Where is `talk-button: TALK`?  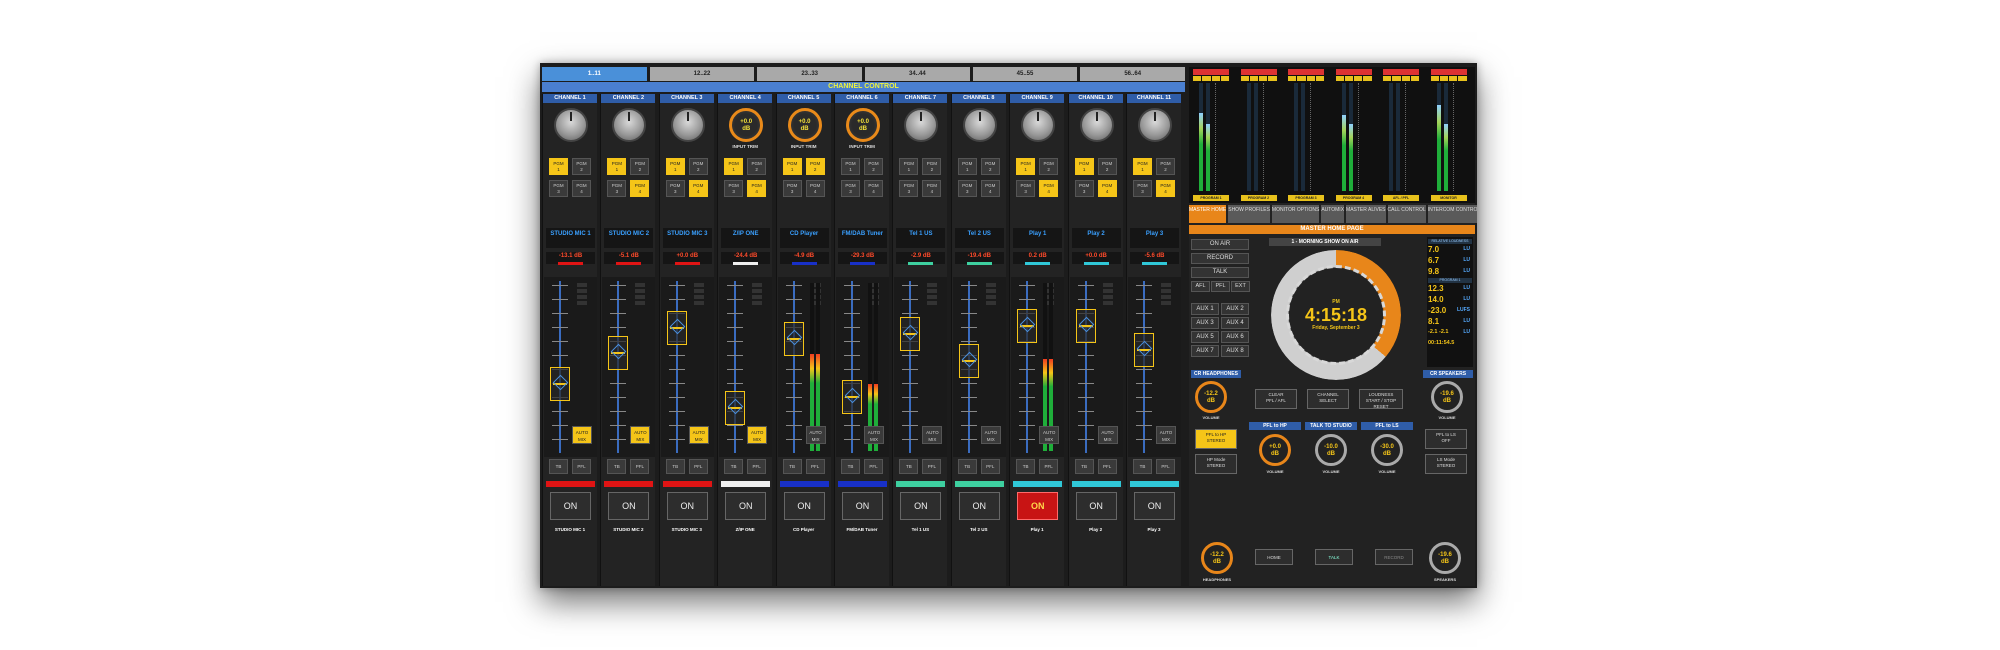 talk-button: TALK is located at coordinates (1220, 272).